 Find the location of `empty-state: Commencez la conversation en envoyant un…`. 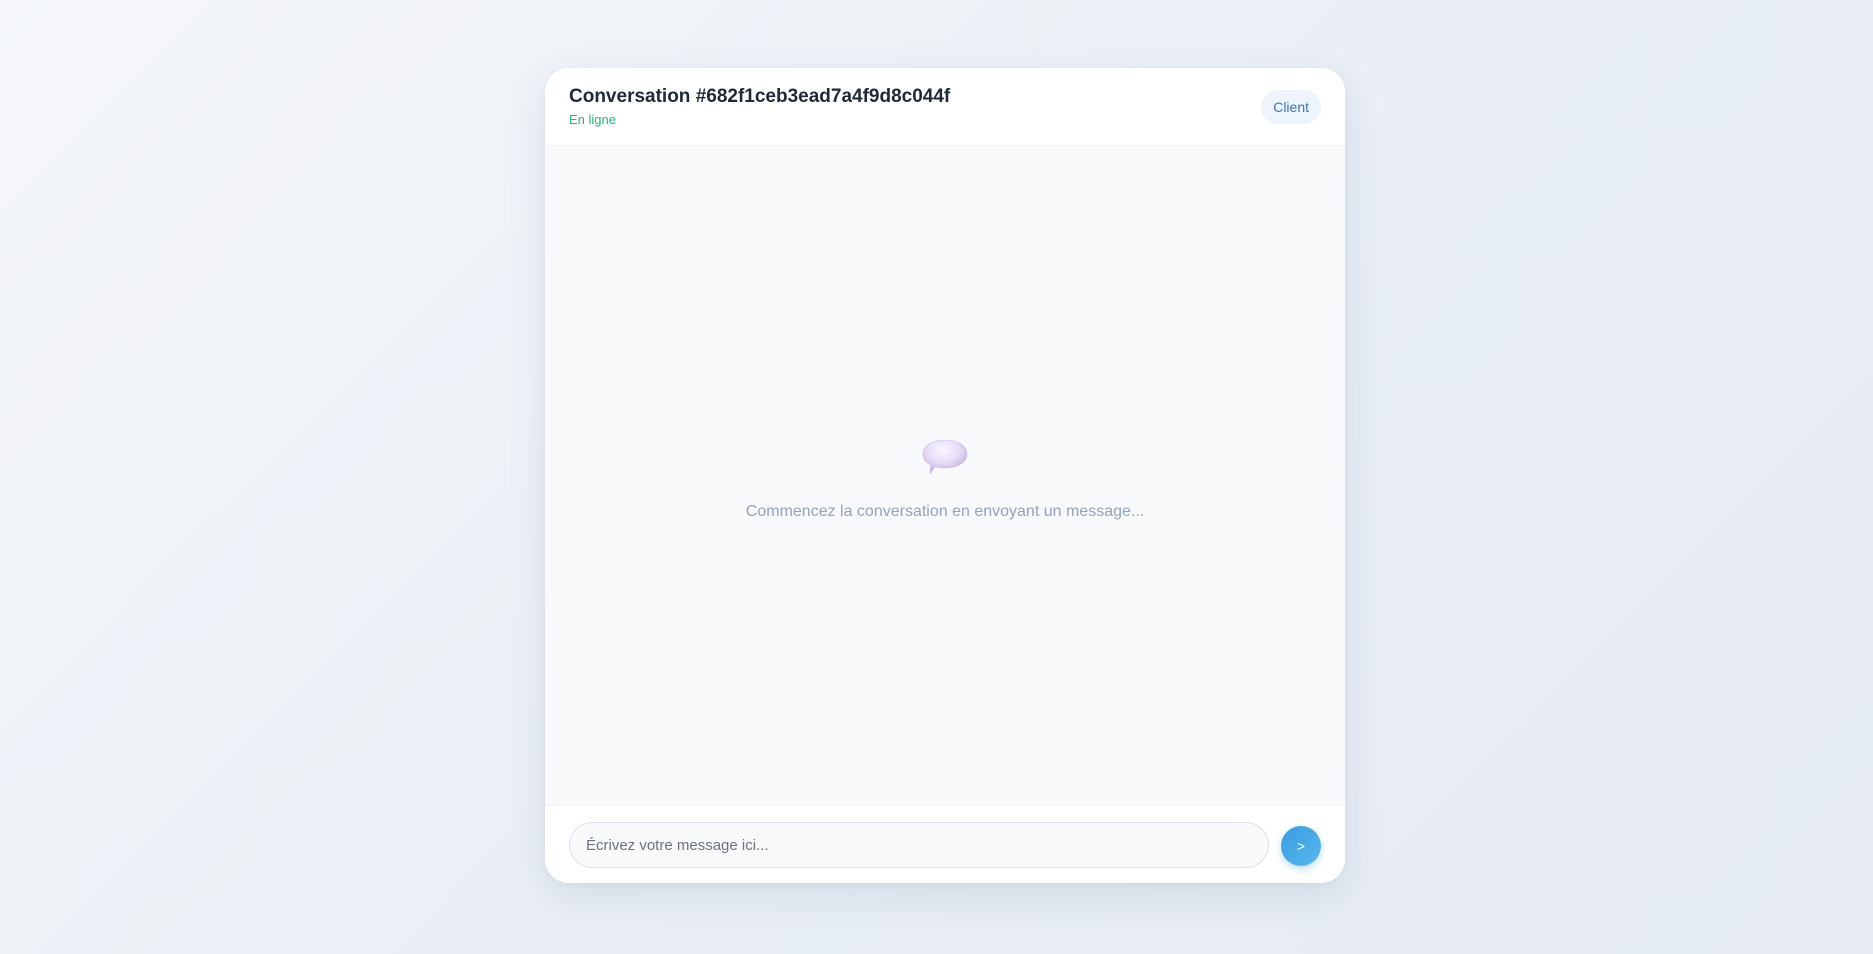

empty-state: Commencez la conversation en envoyant un… is located at coordinates (945, 478).